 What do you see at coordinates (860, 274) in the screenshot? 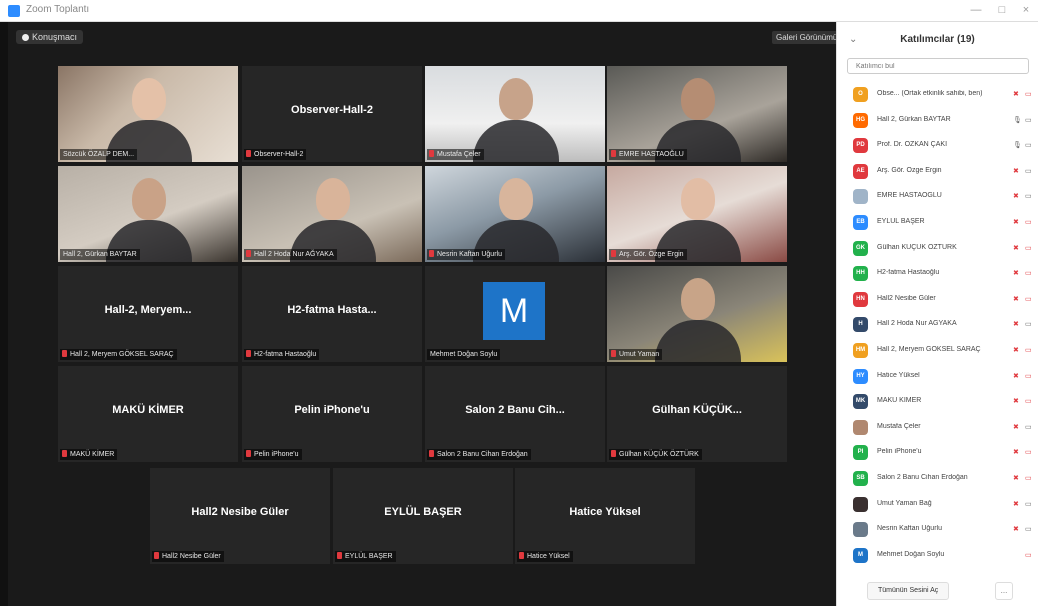
I see `participant-avatar: HH` at bounding box center [860, 274].